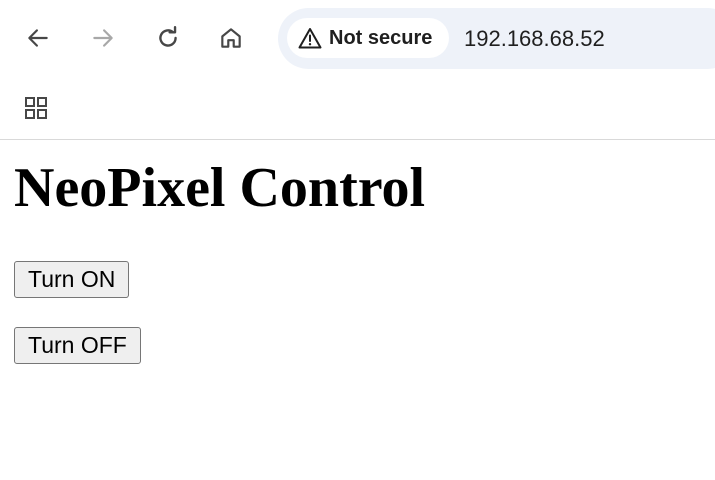 This screenshot has height=480, width=715. Describe the element at coordinates (77, 345) in the screenshot. I see `turn-off-button: Turn OFF` at that location.